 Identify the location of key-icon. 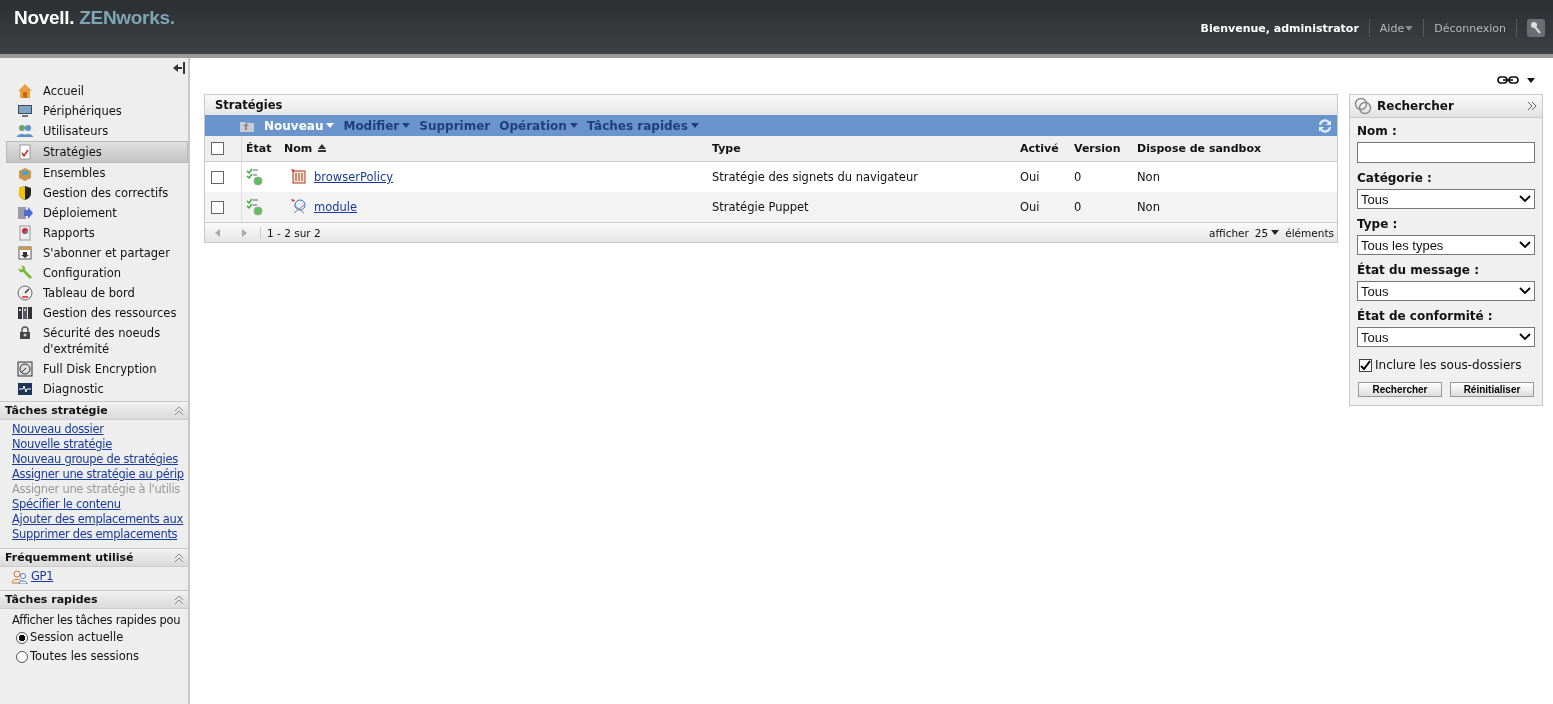
(1536, 28).